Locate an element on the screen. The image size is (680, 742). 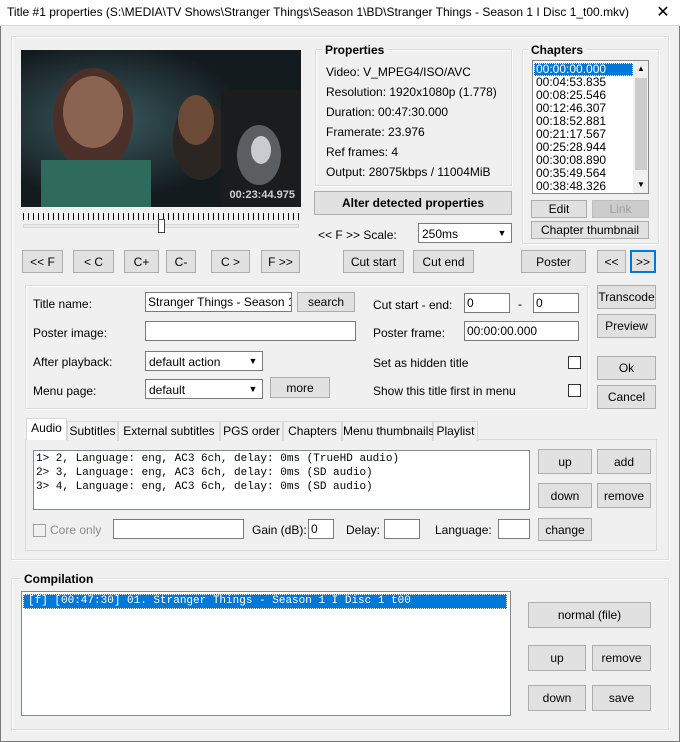
cancel-button: Cancel is located at coordinates (626, 397).